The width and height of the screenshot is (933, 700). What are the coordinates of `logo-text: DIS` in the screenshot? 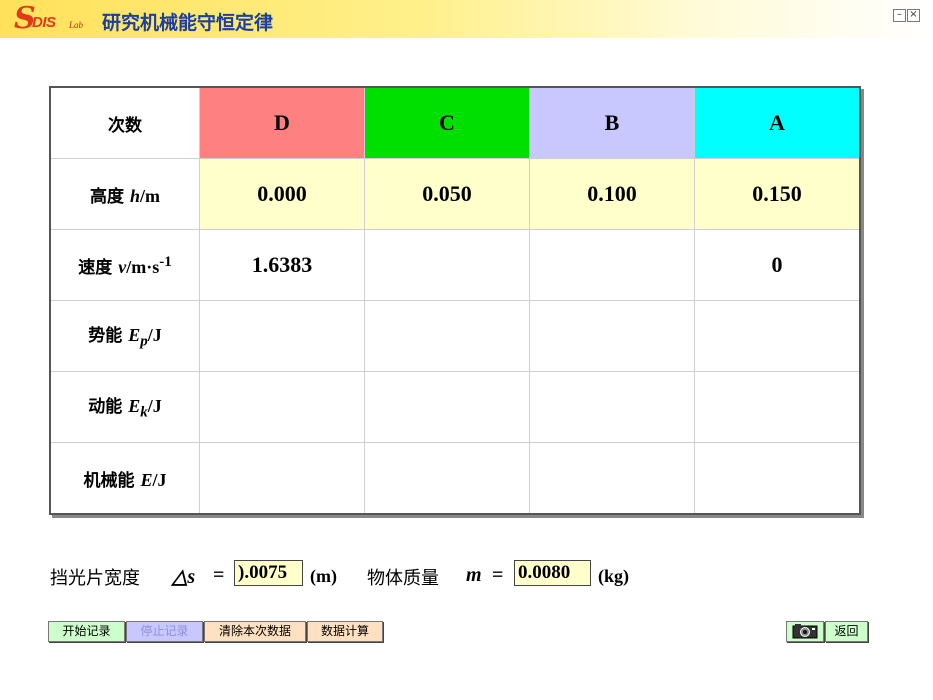 It's located at (44, 22).